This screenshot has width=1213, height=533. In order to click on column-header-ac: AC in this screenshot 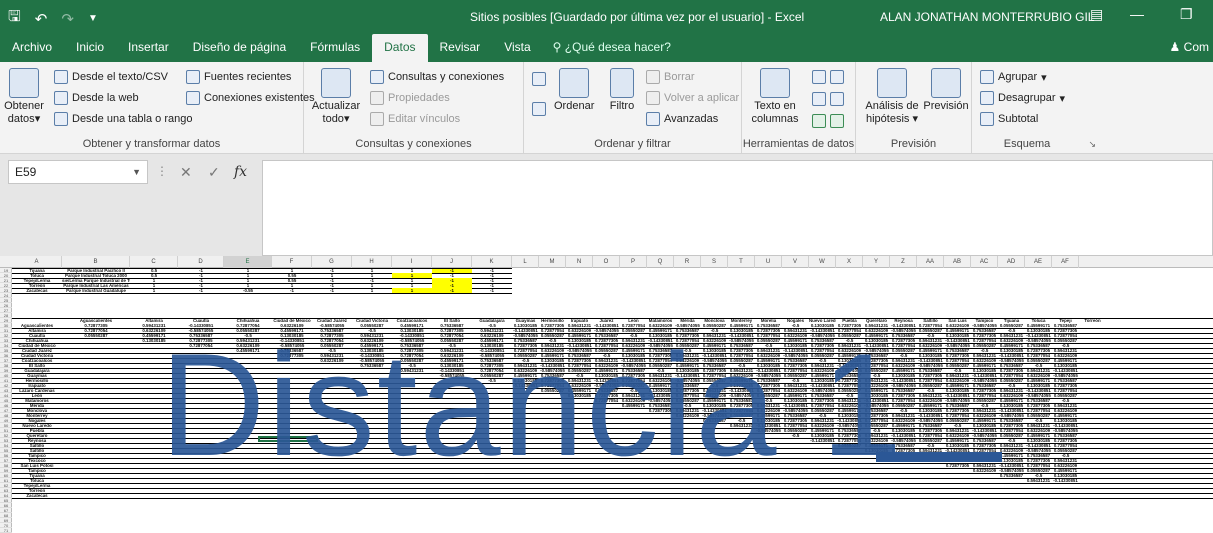, I will do `click(984, 262)`.